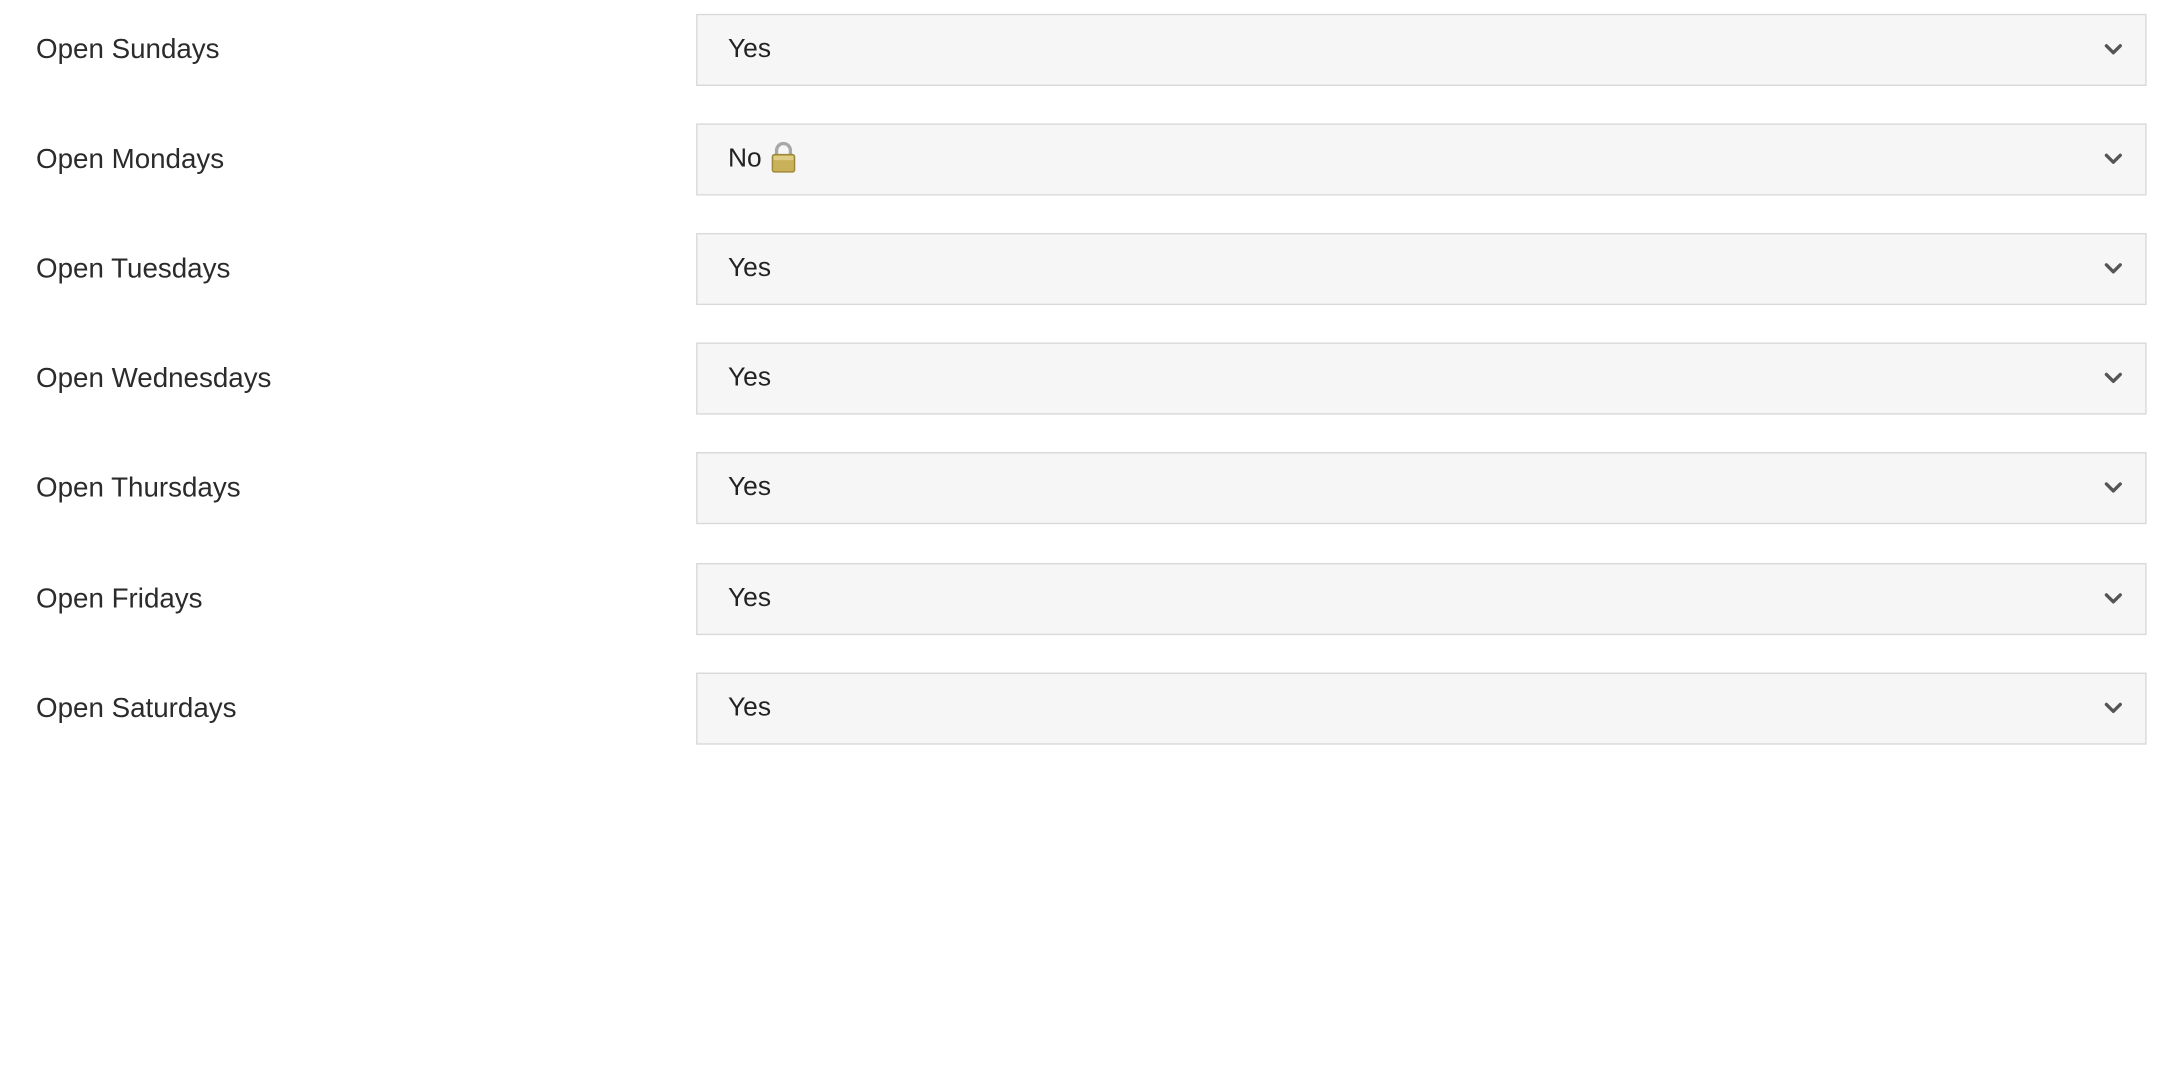 The height and width of the screenshot is (1068, 2174). I want to click on field-row-tuesdays: Open Tuesdays Yes, so click(1087, 269).